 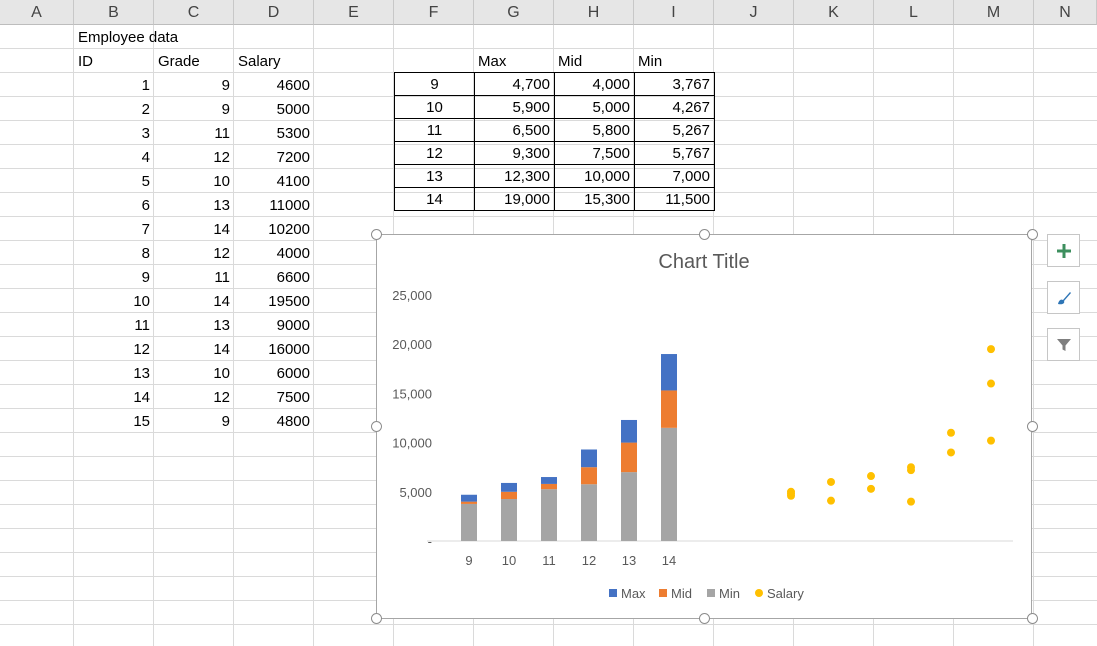 I want to click on chart-filters-button, so click(x=1063, y=344).